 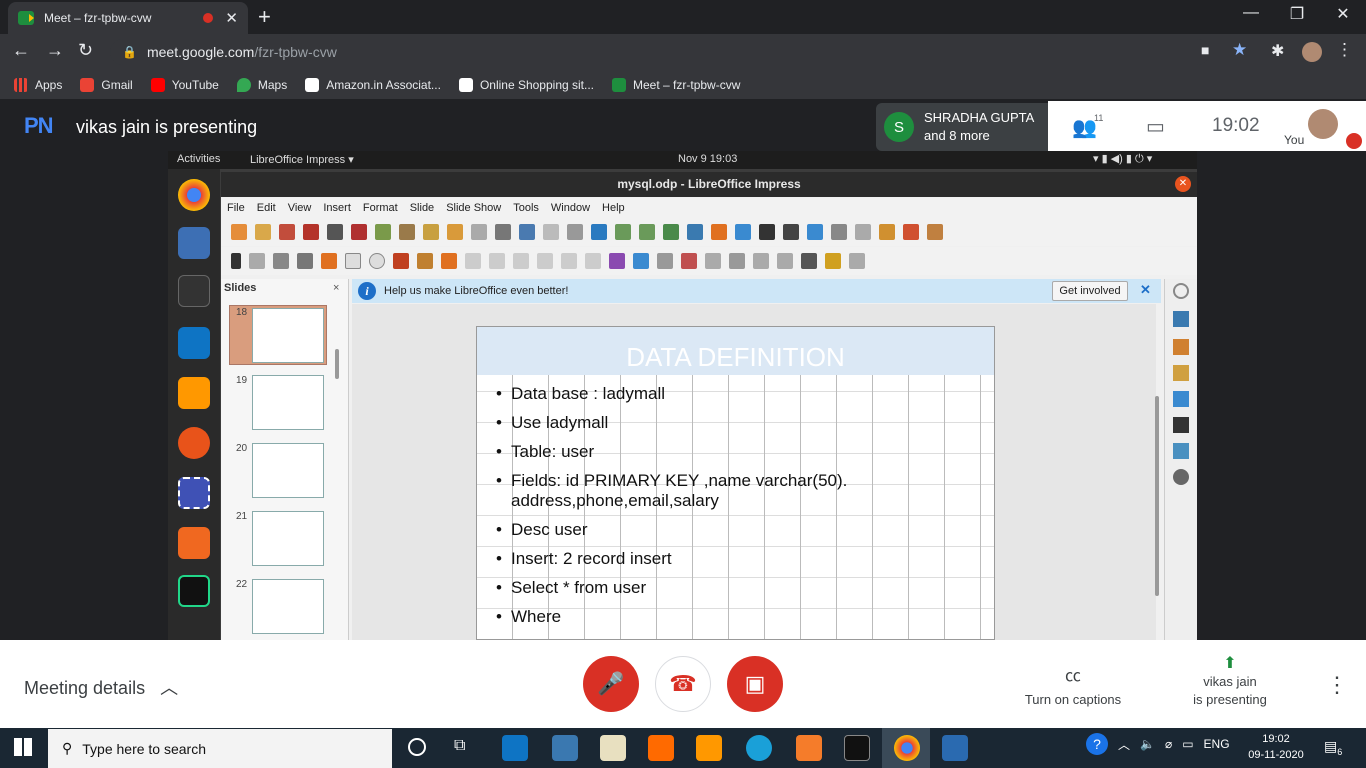 What do you see at coordinates (194, 443) in the screenshot?
I see `postman-dock-icon` at bounding box center [194, 443].